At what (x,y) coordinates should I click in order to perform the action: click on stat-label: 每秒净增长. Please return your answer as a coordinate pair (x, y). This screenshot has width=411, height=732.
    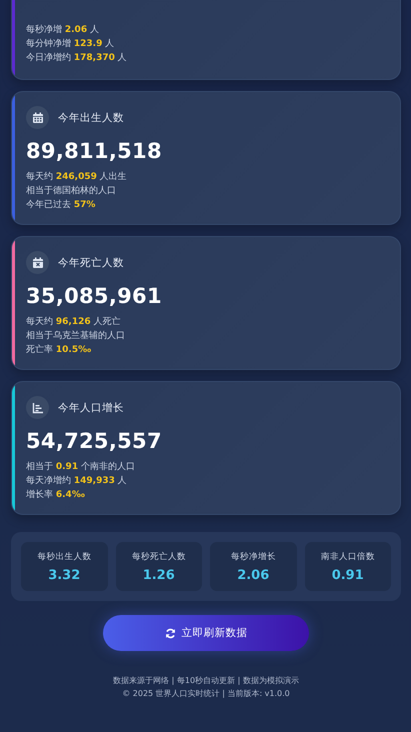
    Looking at the image, I should click on (253, 557).